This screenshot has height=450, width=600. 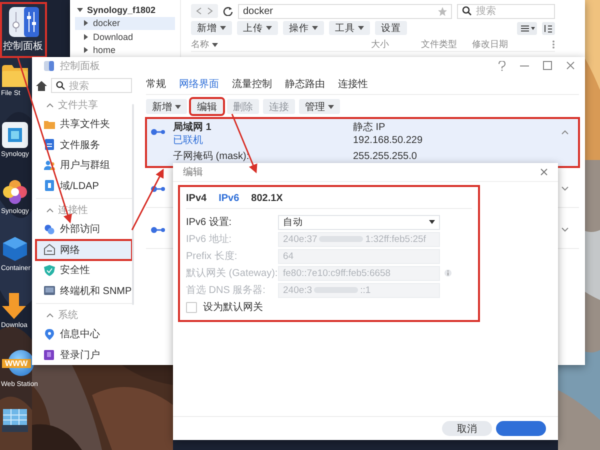 What do you see at coordinates (396, 44) in the screenshot?
I see `column-header: 大小` at bounding box center [396, 44].